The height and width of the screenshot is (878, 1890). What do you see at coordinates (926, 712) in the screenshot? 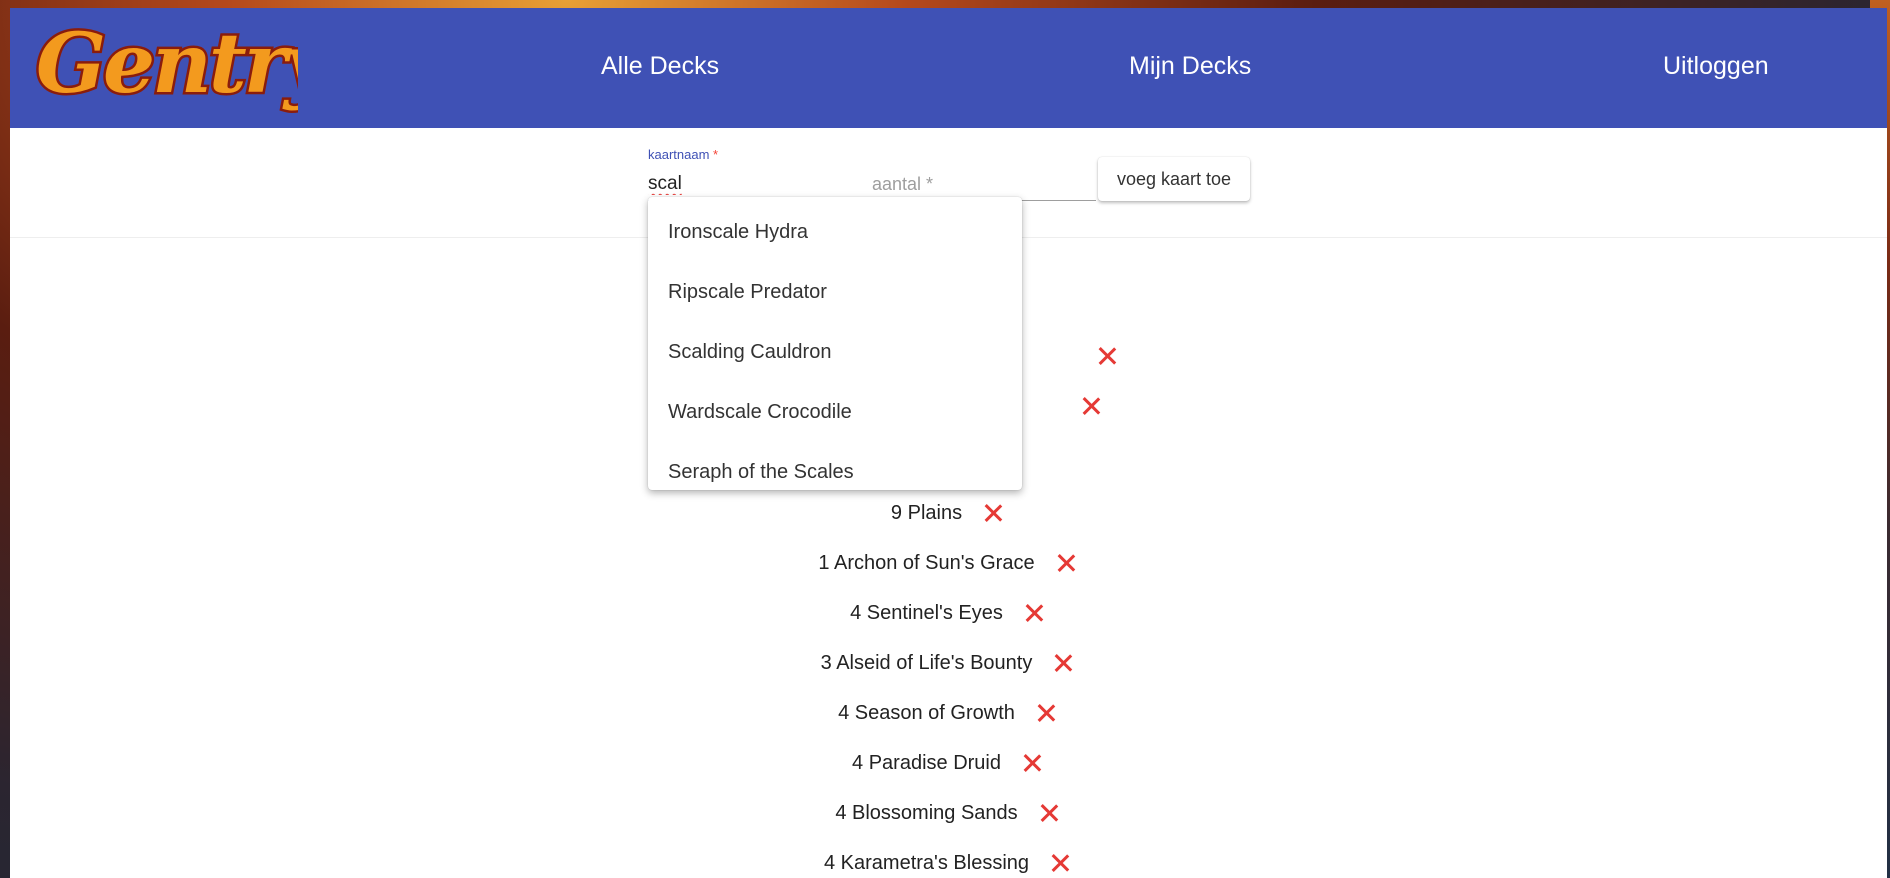
I see `card-entry-text: 4 Season of Growth` at bounding box center [926, 712].